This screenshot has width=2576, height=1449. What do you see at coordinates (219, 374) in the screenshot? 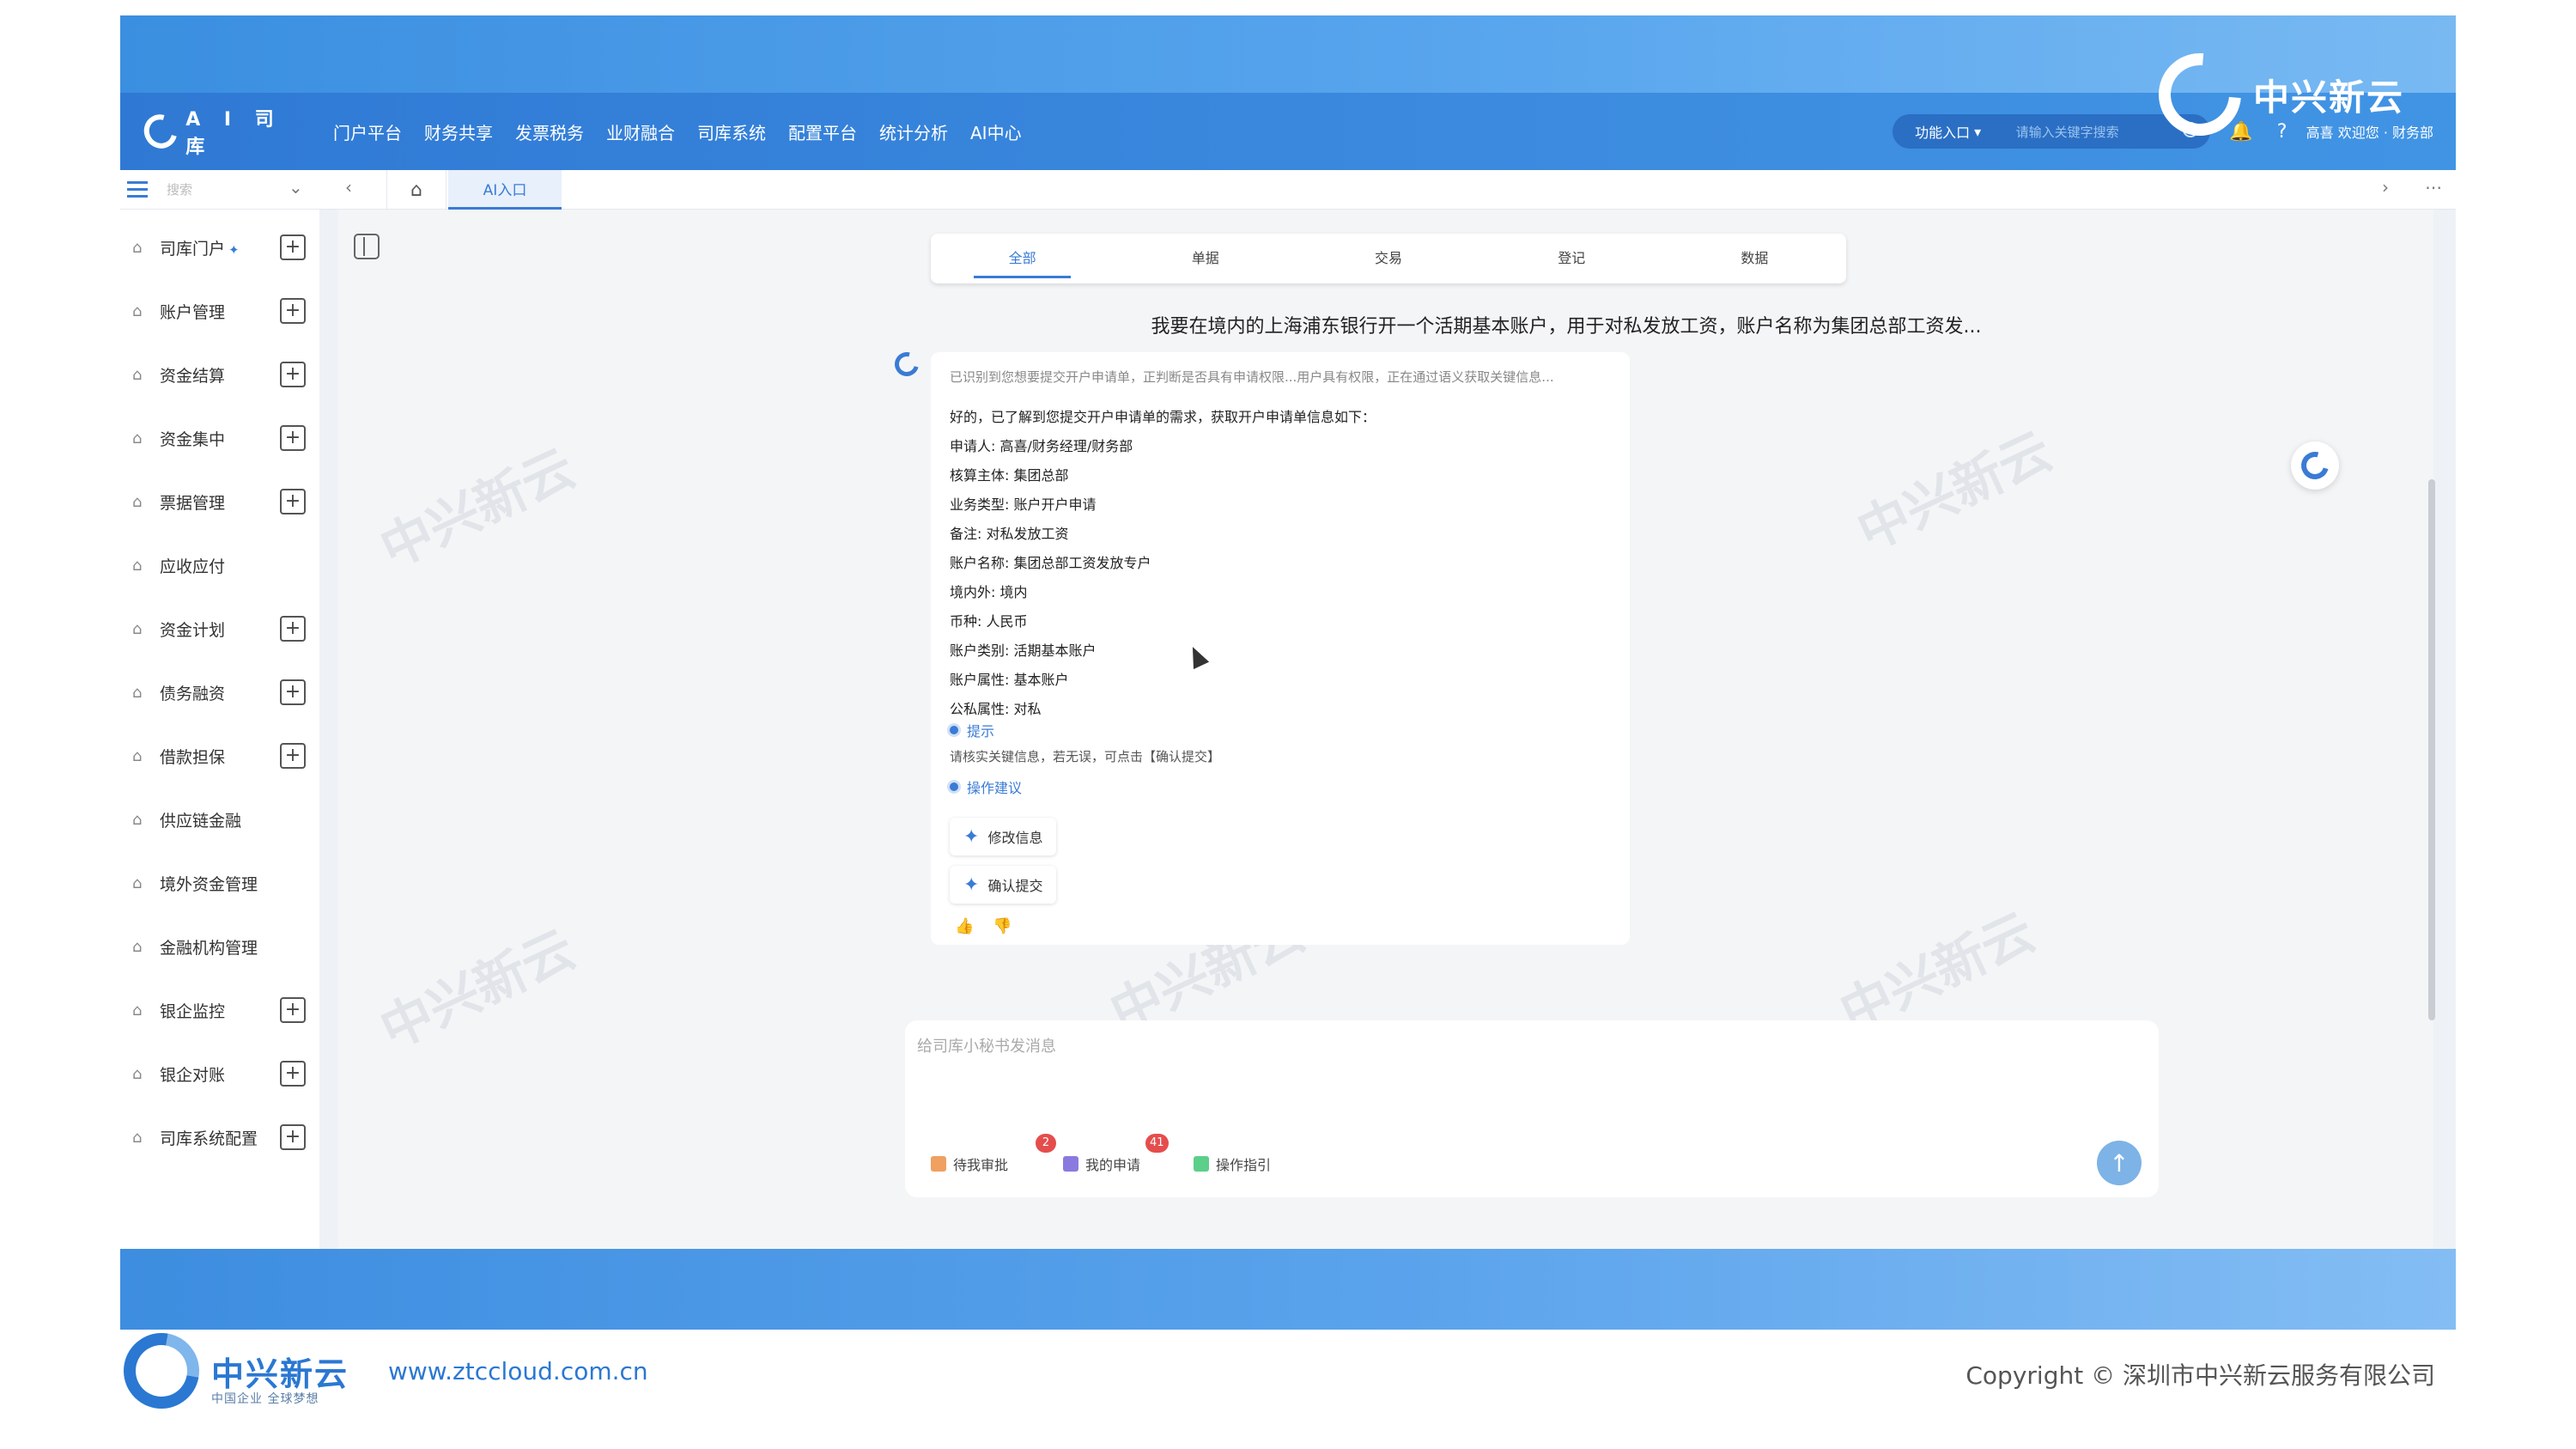
I see `sidebar-item-fund-settlement: ⌂ 资金结算 +` at bounding box center [219, 374].